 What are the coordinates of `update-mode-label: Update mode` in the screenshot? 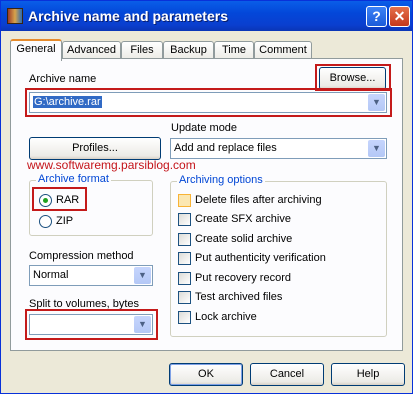 It's located at (204, 128).